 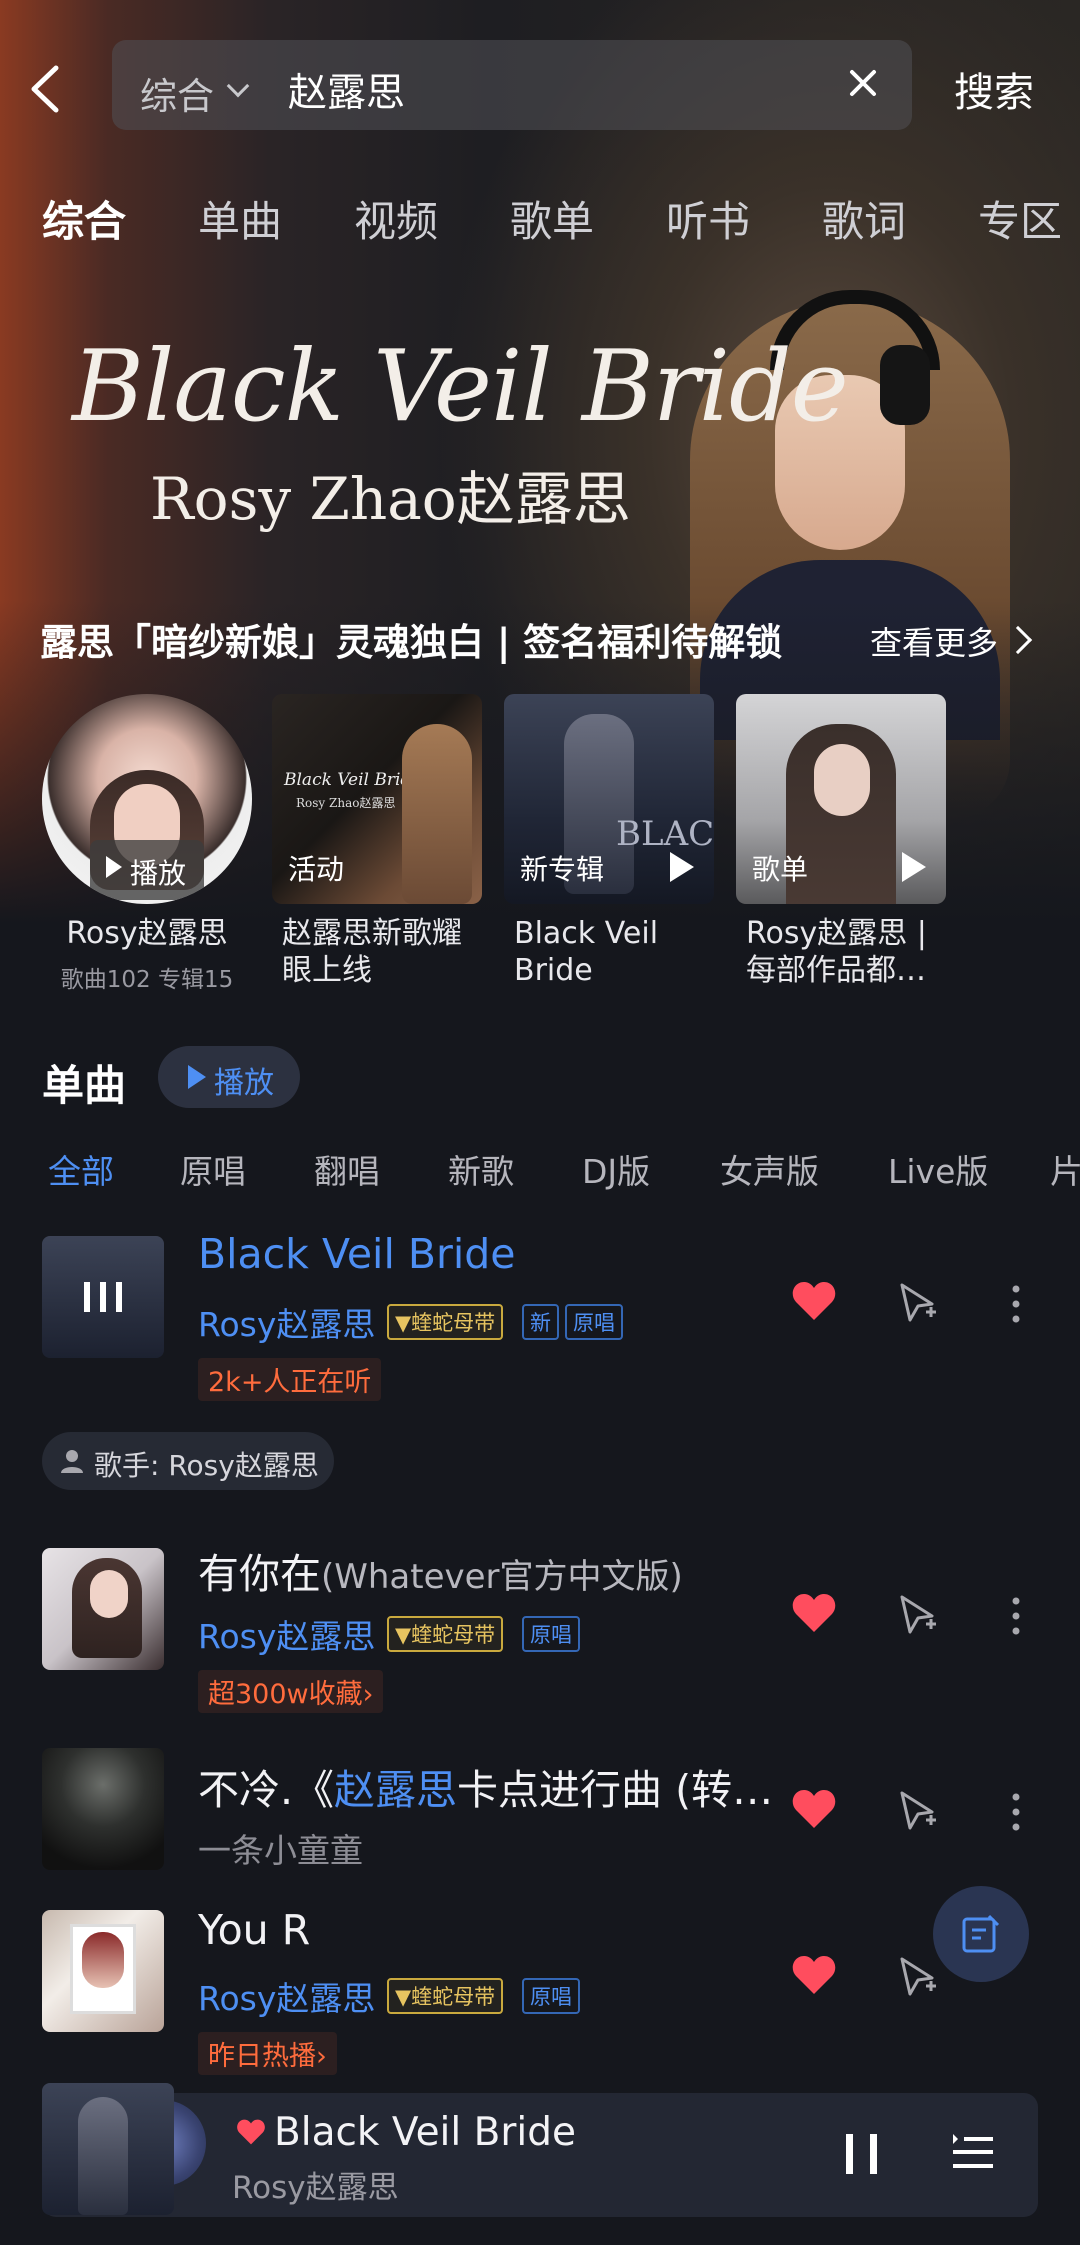 I want to click on artist-card-title: Rosy赵露思, so click(x=147, y=933).